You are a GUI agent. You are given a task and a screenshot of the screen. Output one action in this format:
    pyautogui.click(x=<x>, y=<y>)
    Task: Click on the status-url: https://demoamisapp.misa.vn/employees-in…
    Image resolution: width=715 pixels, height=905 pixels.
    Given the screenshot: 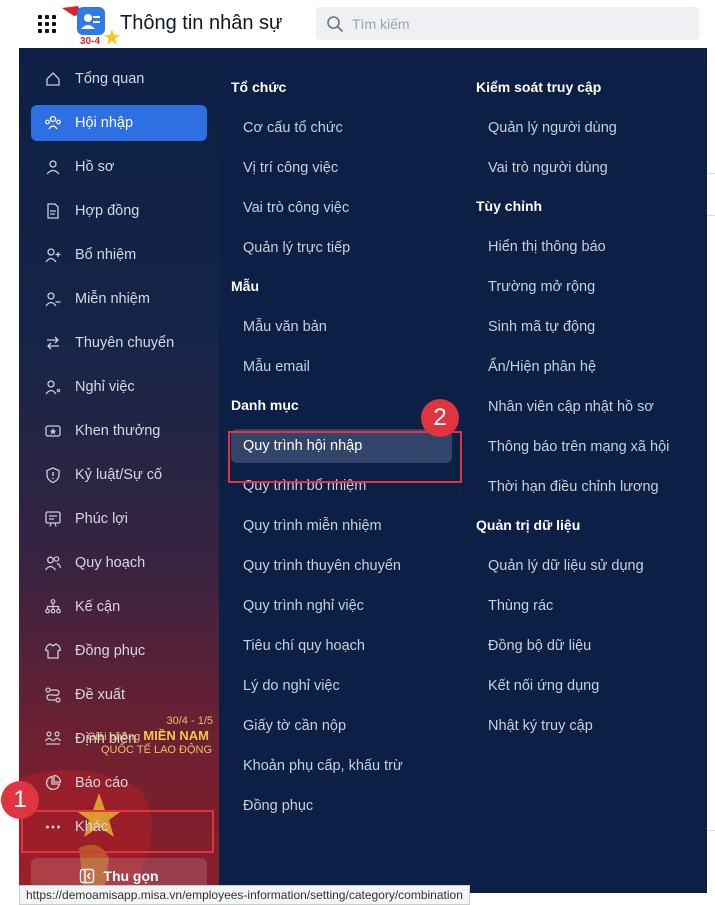 What is the action you would take?
    pyautogui.click(x=244, y=895)
    